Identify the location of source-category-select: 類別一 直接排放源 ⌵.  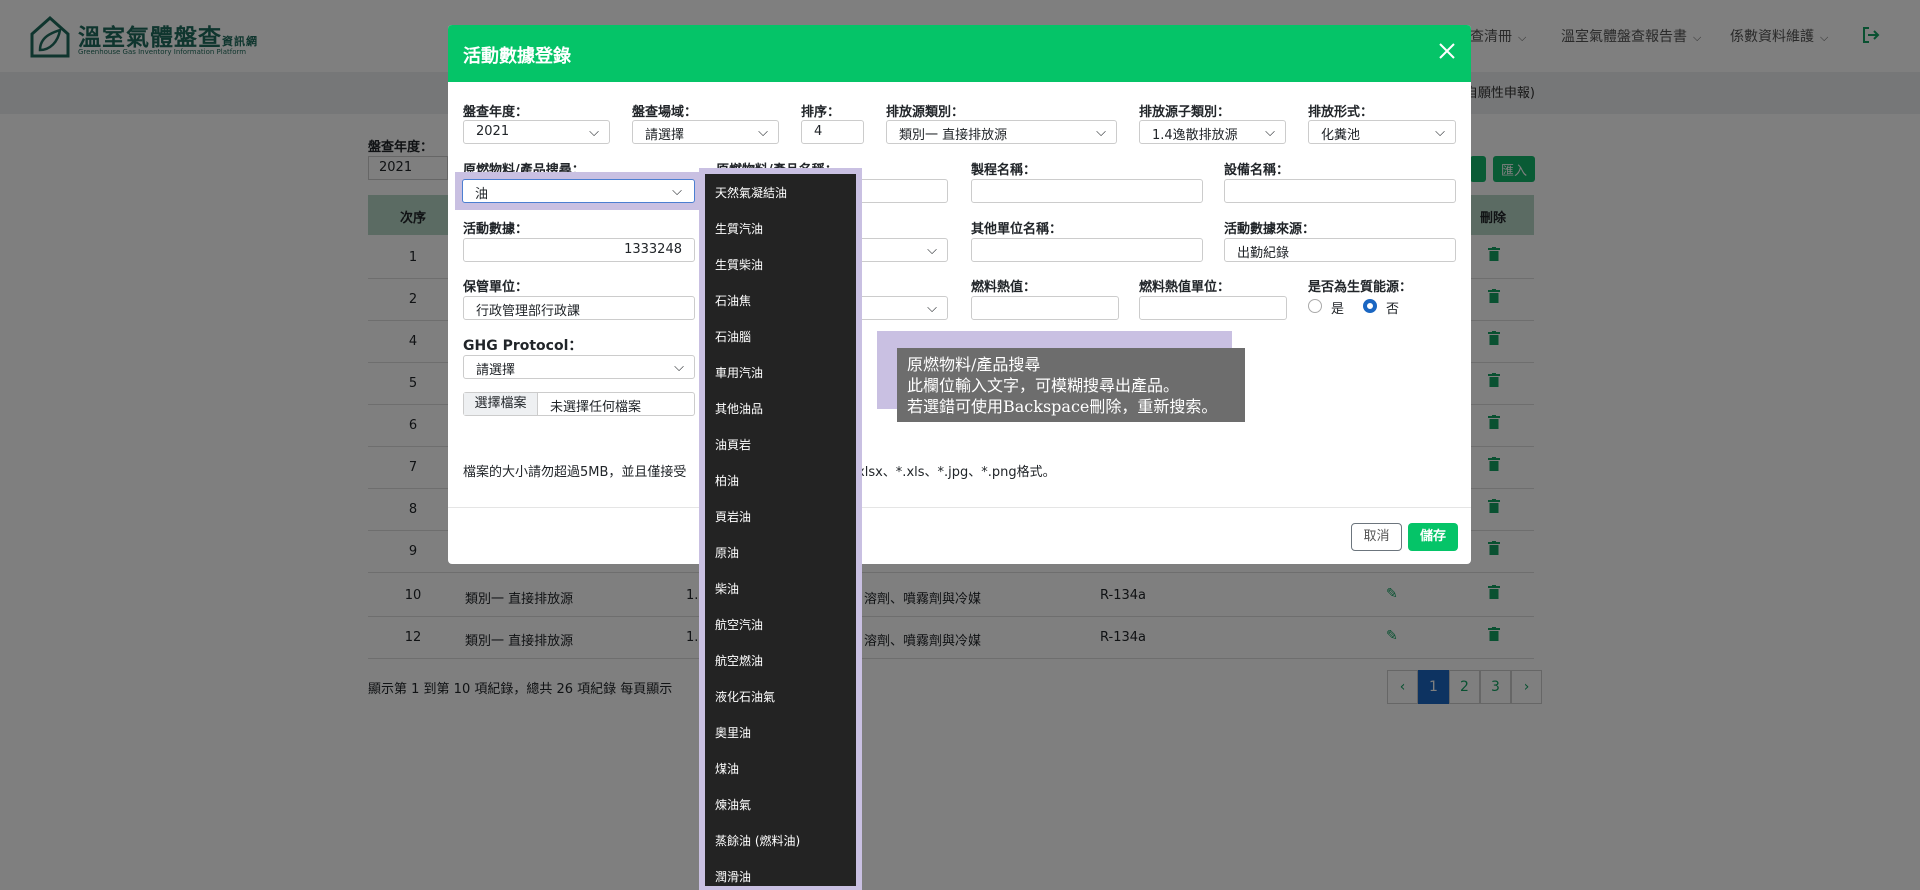
(1001, 132).